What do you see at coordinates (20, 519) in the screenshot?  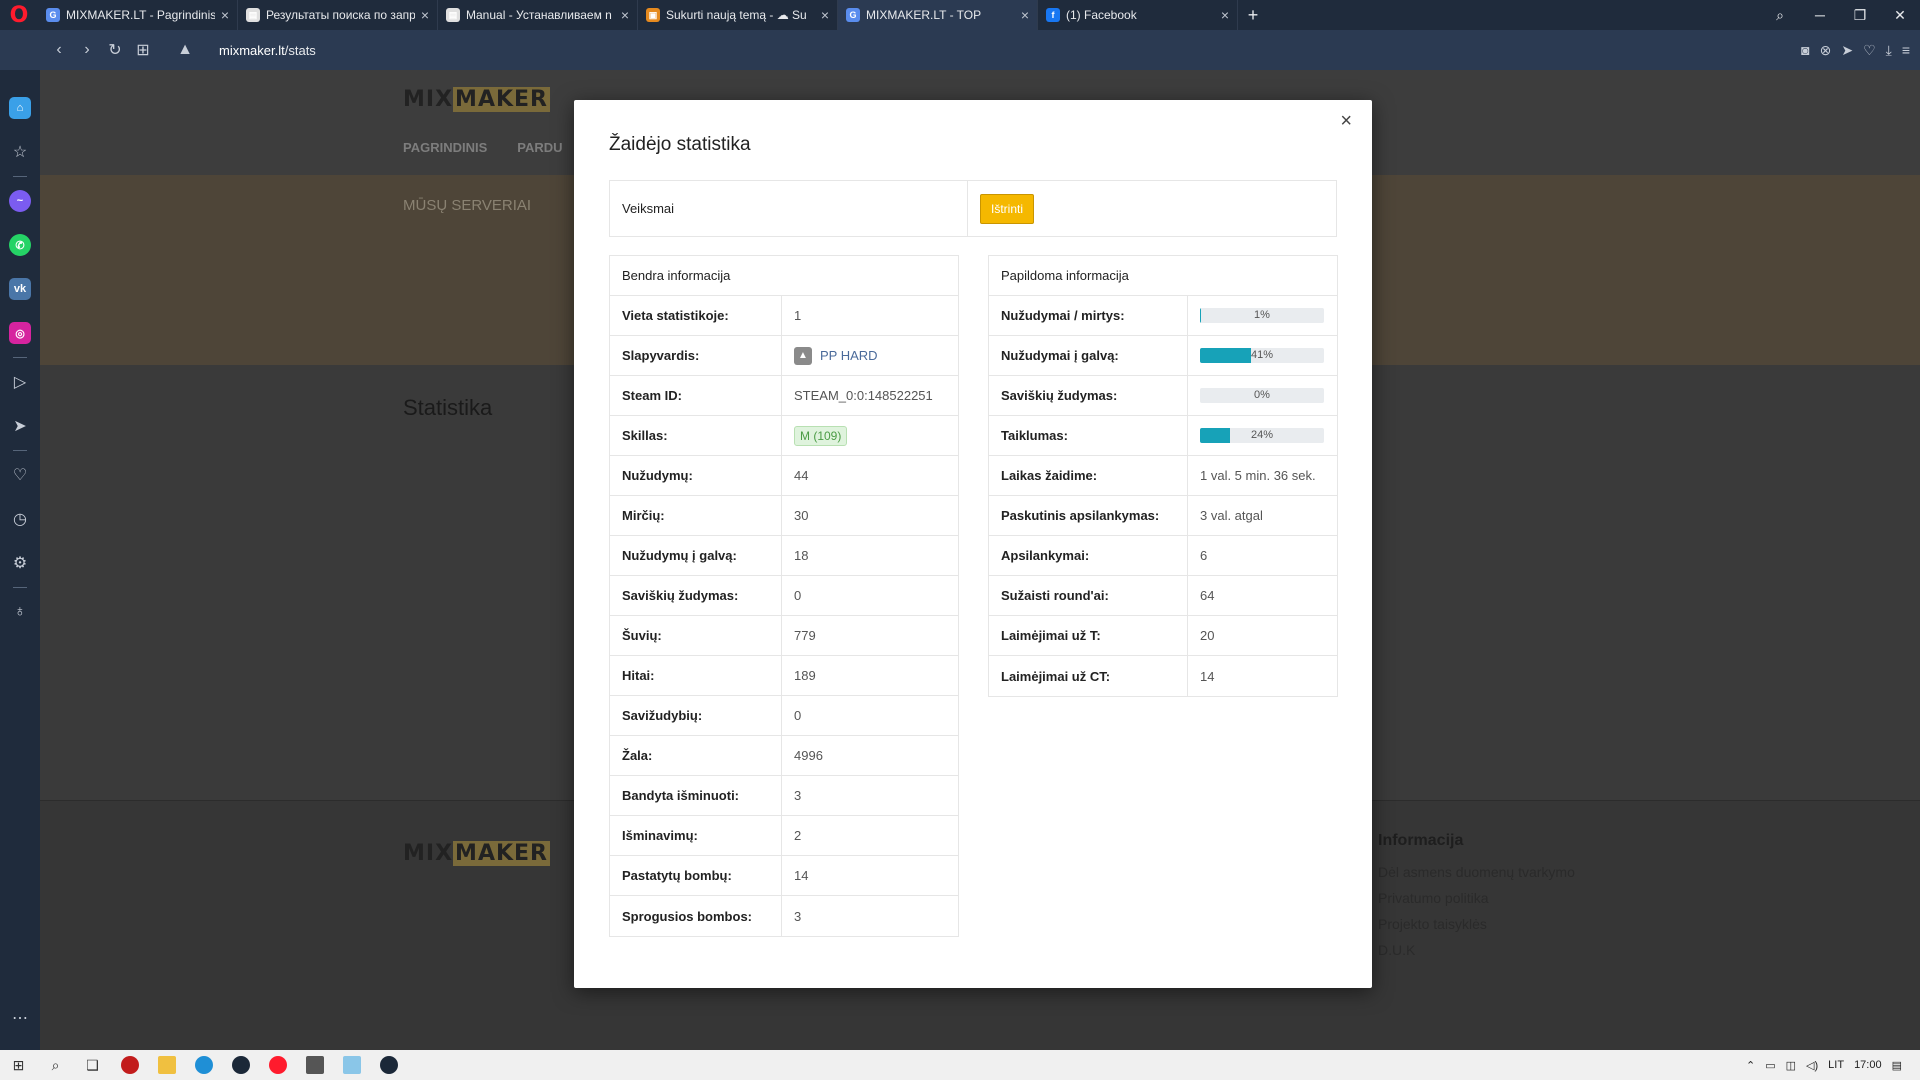 I see `history-icon: ◷` at bounding box center [20, 519].